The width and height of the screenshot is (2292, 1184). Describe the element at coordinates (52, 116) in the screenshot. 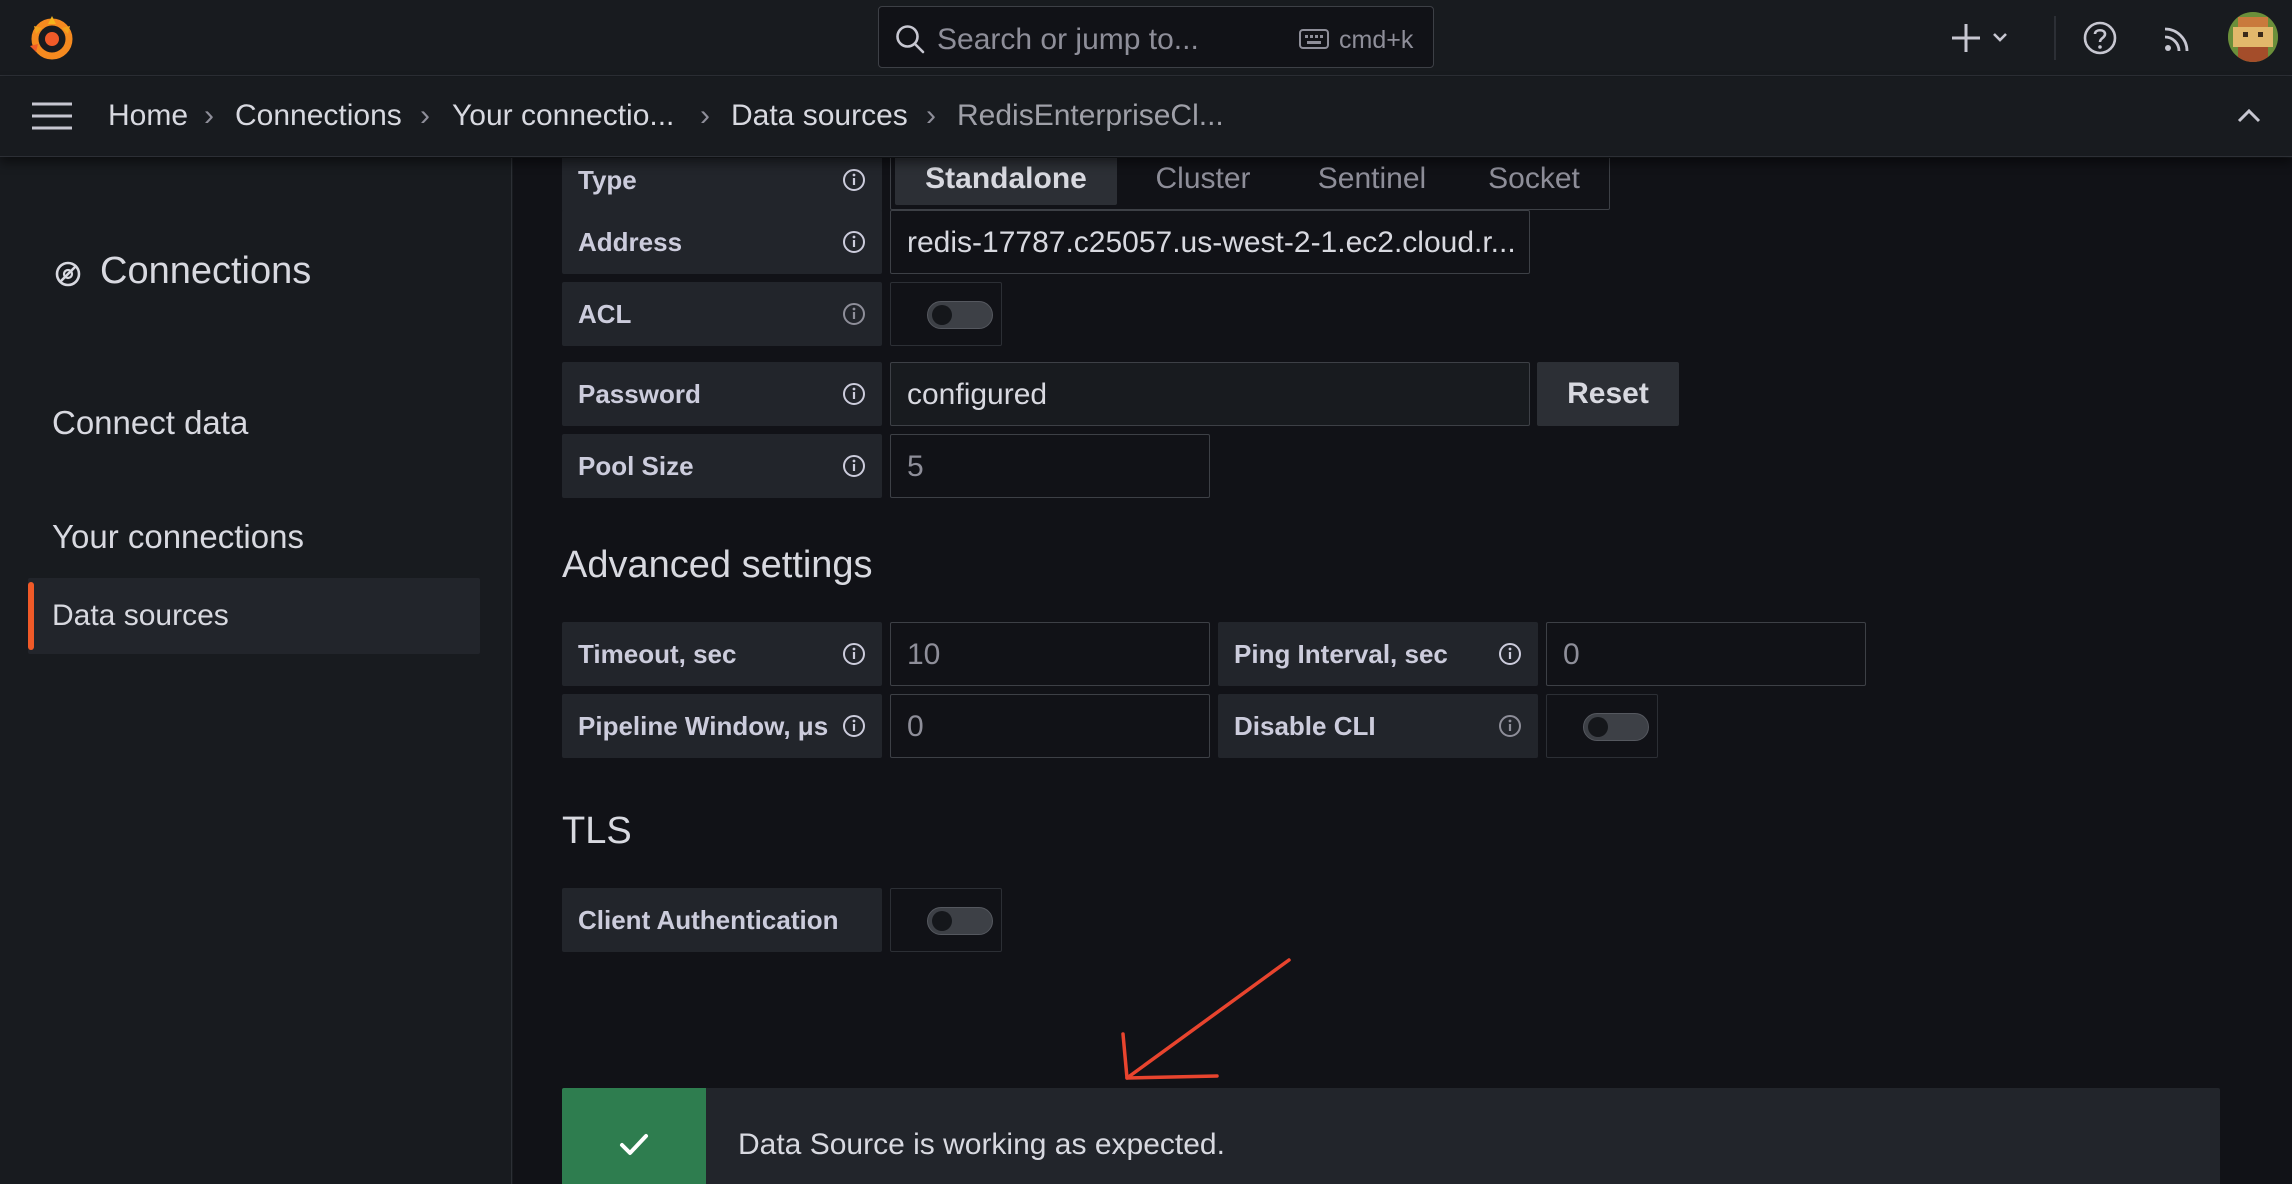

I see `menu-icon` at that location.